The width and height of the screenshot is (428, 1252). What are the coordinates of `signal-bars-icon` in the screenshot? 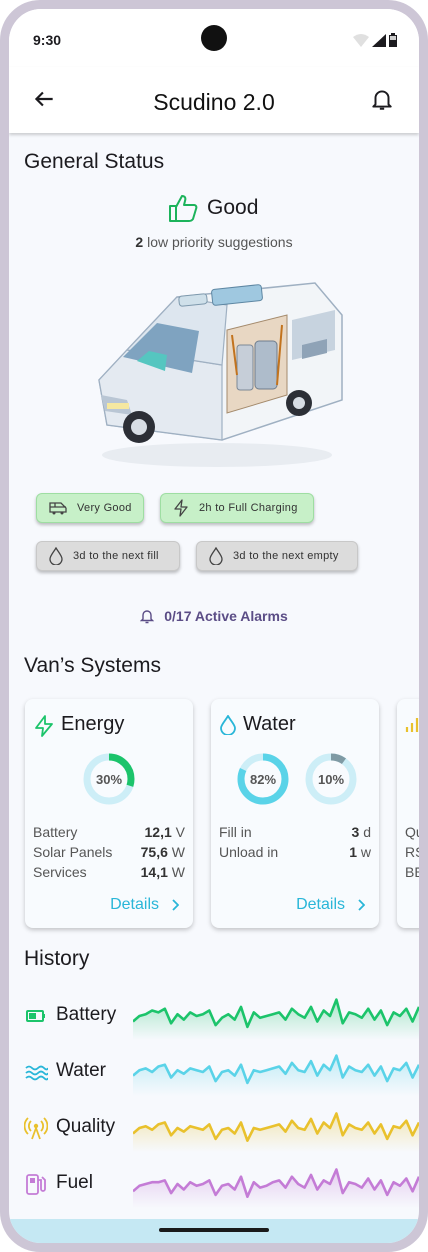 It's located at (412, 725).